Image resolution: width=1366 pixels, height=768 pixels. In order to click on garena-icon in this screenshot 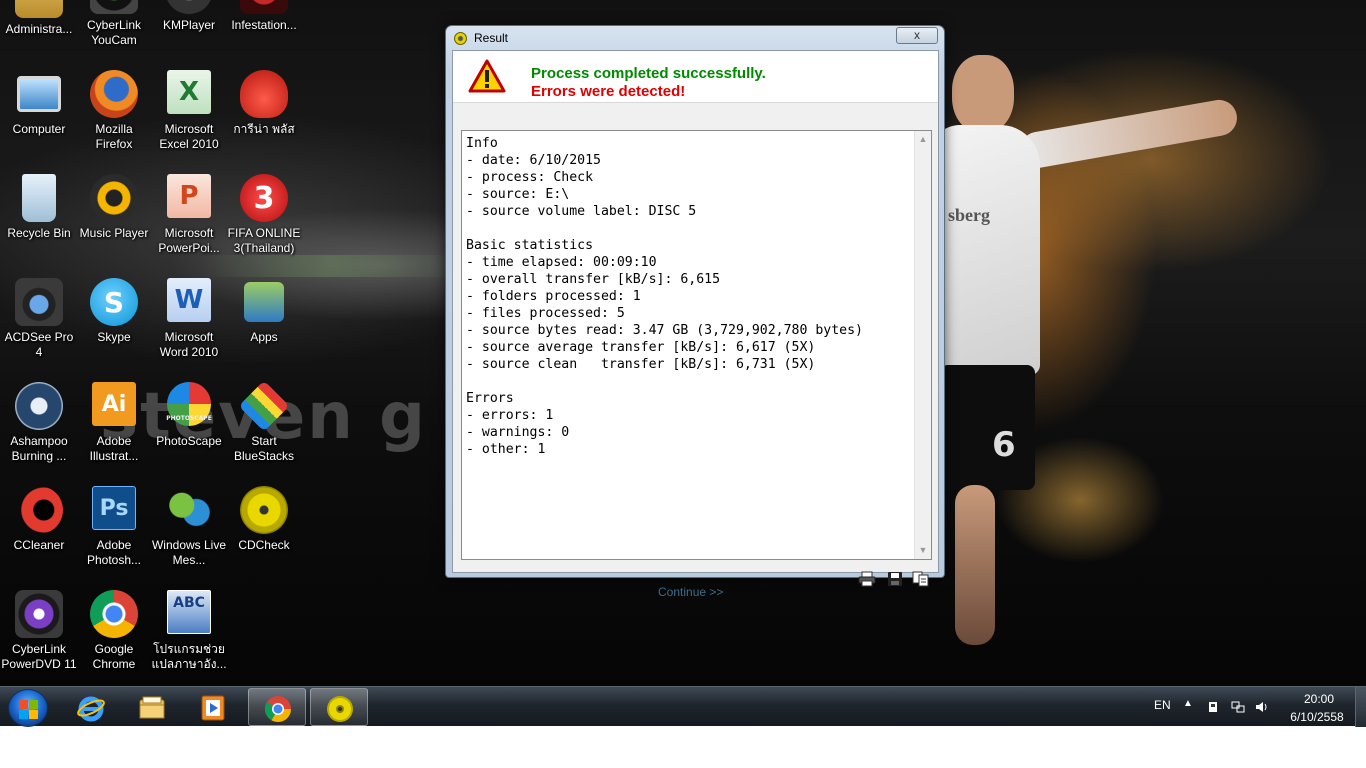, I will do `click(264, 94)`.